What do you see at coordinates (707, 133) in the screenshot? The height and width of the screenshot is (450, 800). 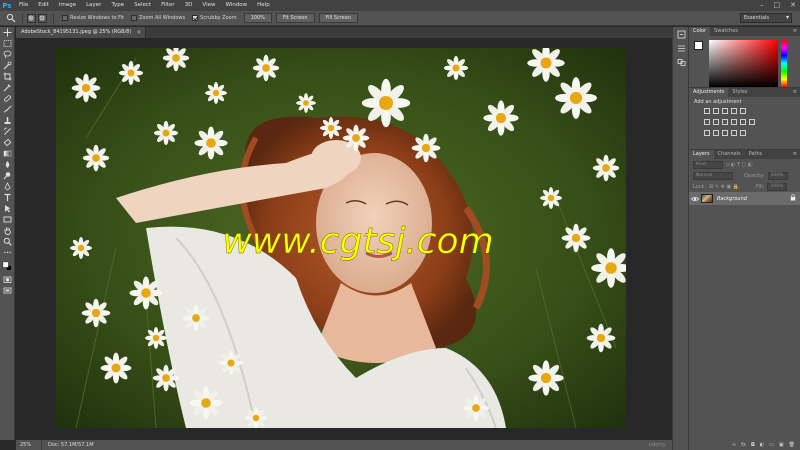 I see `invert-icon` at bounding box center [707, 133].